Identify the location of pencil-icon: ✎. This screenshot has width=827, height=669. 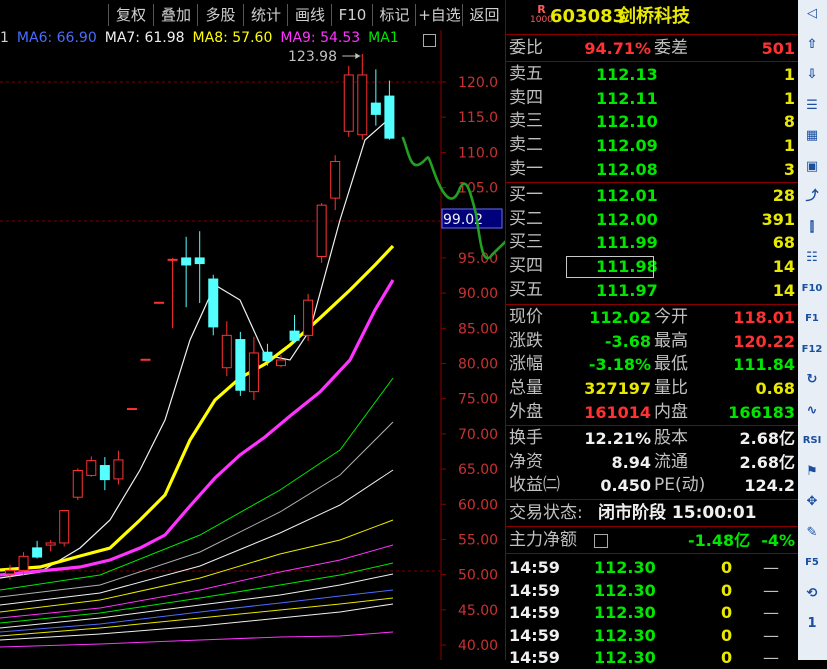
(812, 533).